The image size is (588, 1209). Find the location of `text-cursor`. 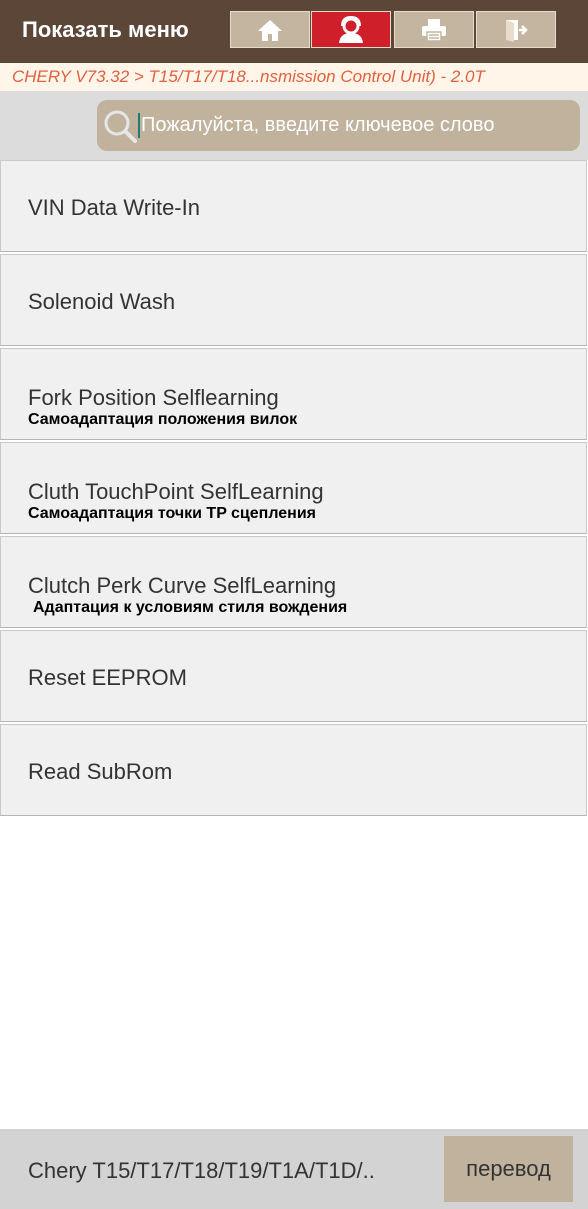

text-cursor is located at coordinates (139, 125).